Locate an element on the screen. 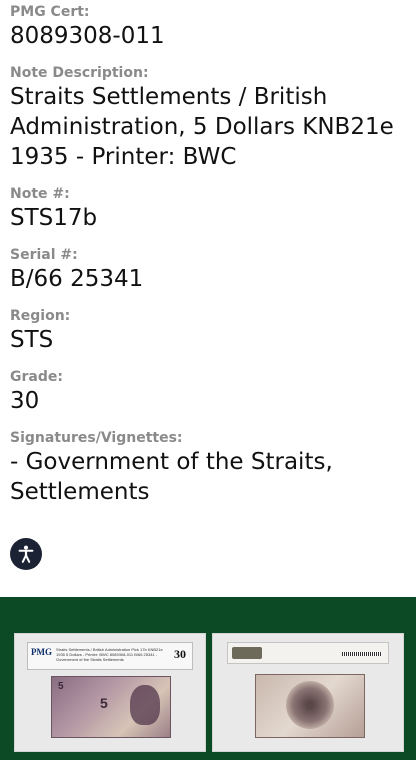  cert-value: 8089308-011 is located at coordinates (87, 36).